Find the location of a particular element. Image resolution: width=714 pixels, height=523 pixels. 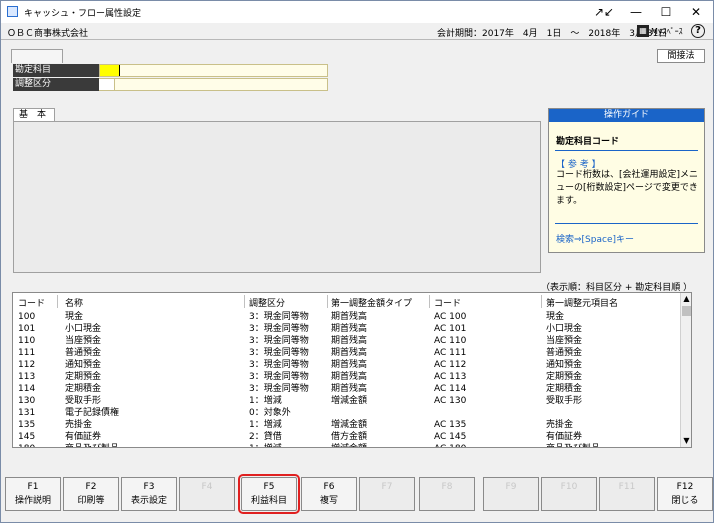

table-cell: AC 145 is located at coordinates (450, 437).